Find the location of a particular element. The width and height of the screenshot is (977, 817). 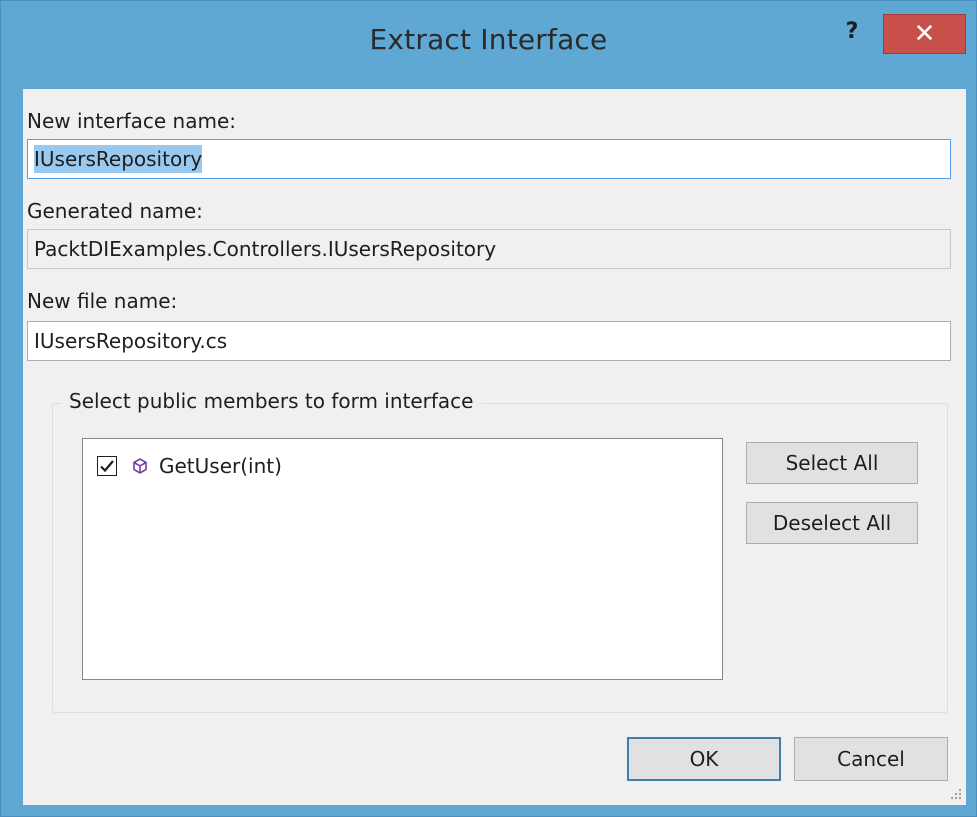

member-checkbox is located at coordinates (107, 466).